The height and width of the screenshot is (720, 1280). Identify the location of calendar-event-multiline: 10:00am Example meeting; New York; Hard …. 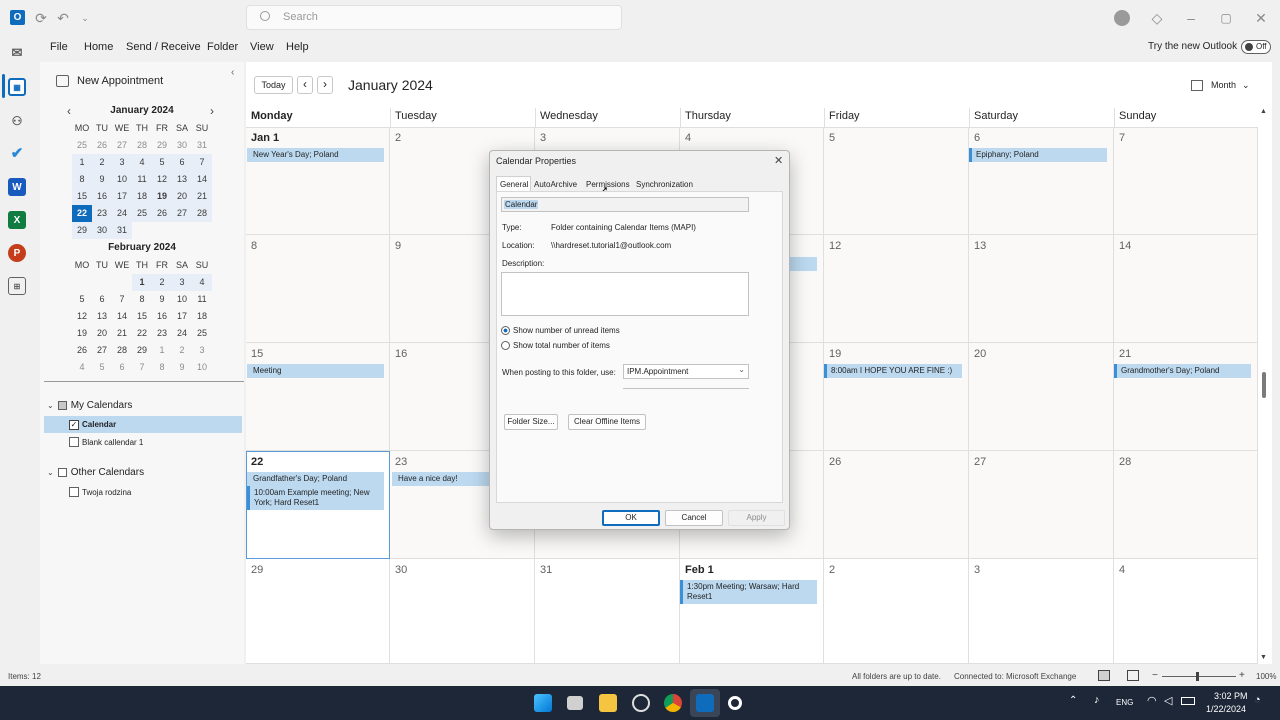
(315, 498).